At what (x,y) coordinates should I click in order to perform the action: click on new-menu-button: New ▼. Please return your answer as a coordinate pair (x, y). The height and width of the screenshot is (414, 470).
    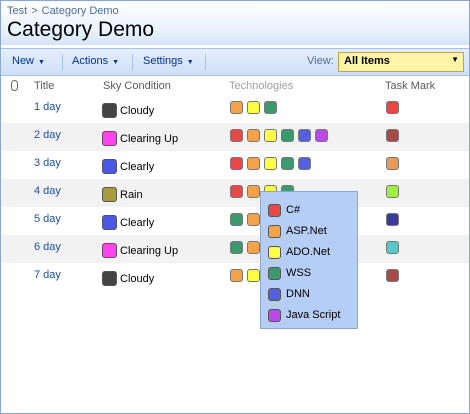
    Looking at the image, I should click on (28, 61).